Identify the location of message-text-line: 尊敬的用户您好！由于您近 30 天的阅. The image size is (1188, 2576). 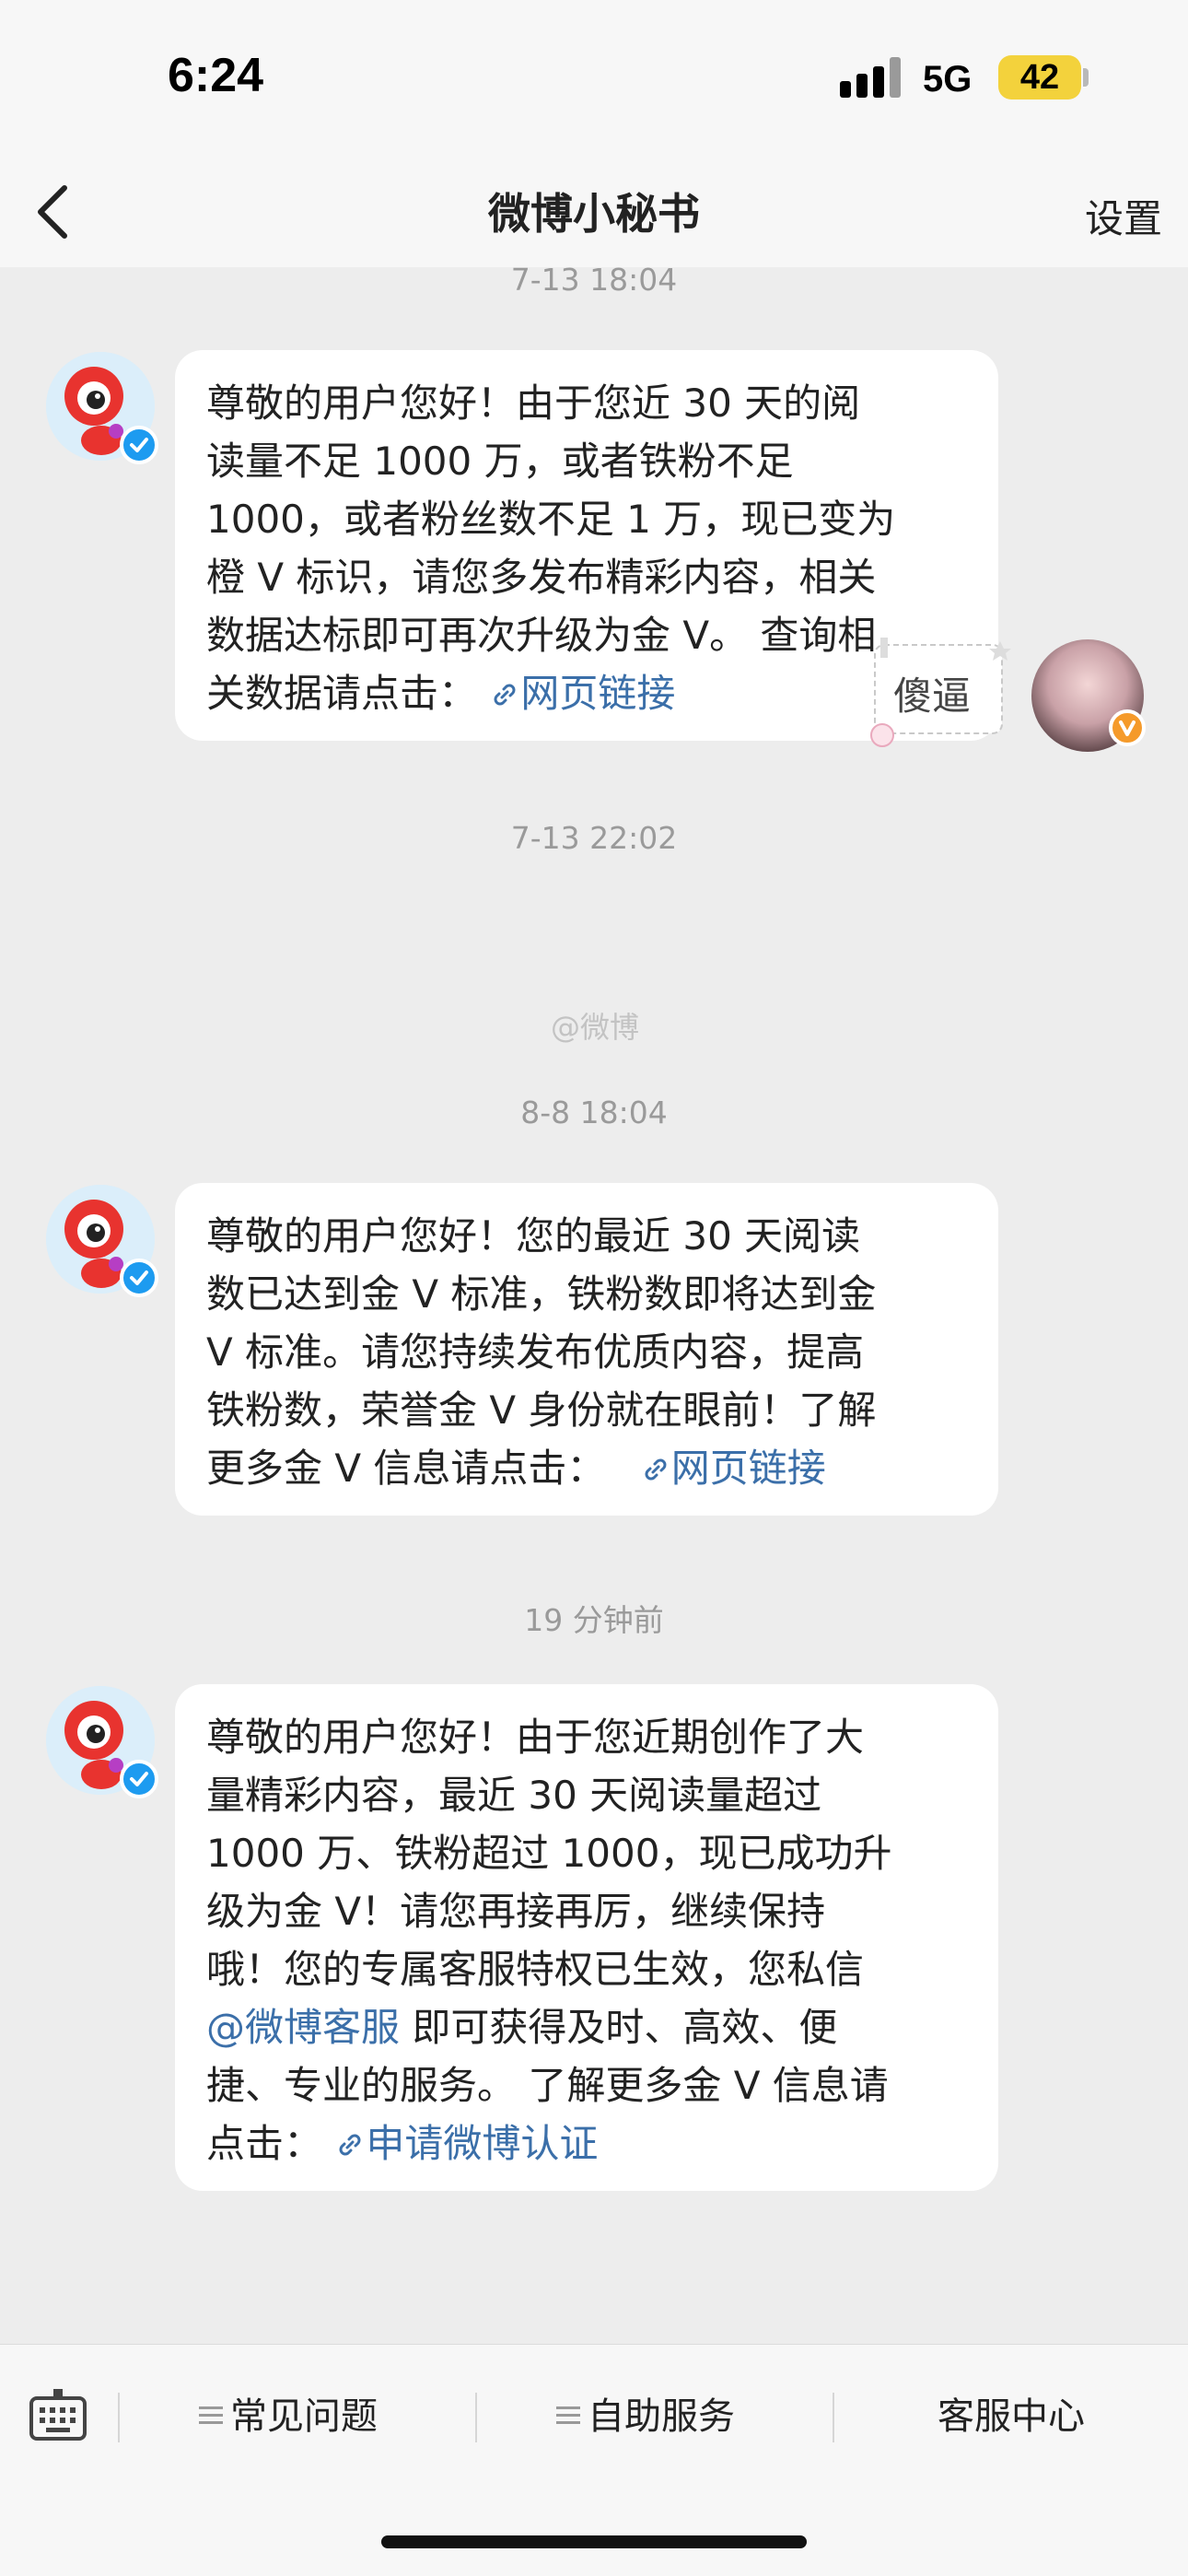
(533, 403).